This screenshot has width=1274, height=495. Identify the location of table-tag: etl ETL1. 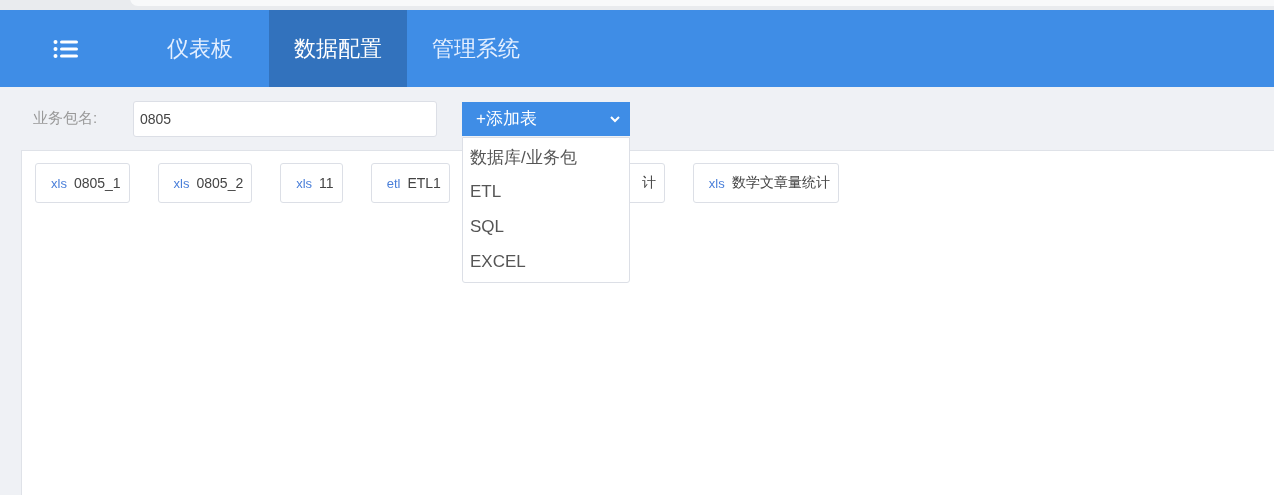
(410, 183).